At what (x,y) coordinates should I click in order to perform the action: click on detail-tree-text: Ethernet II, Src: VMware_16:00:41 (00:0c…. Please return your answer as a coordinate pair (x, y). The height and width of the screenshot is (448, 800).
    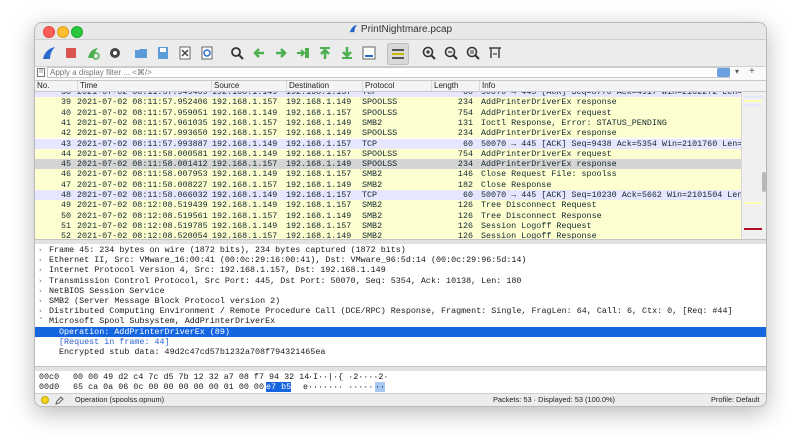
    Looking at the image, I should click on (288, 260).